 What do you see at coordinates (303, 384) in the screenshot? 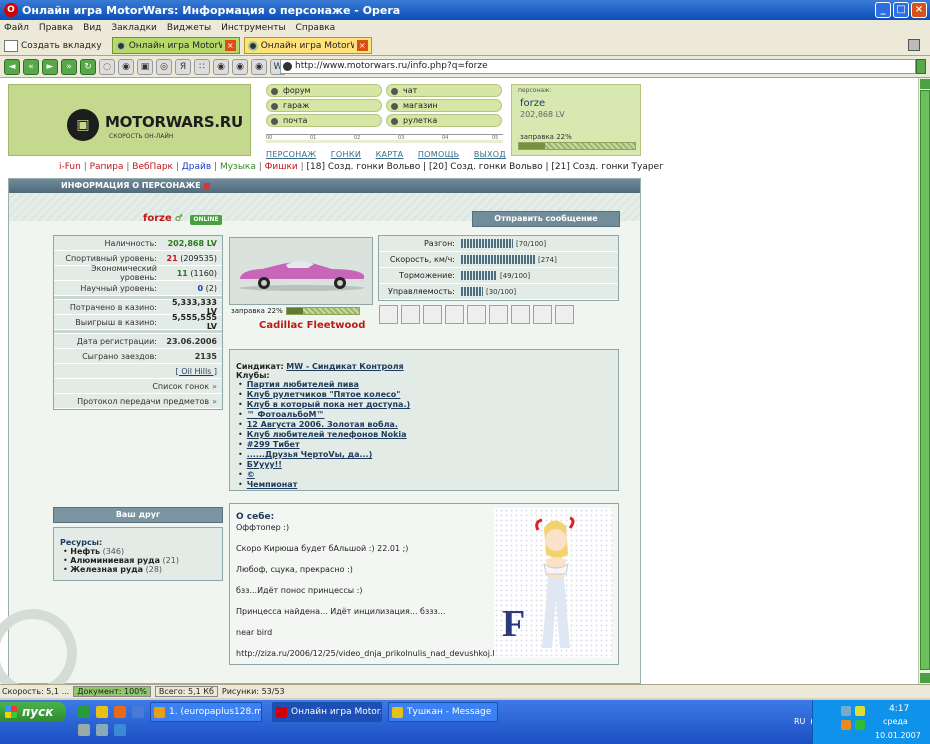
I see `club-link: Партия любителей пива` at bounding box center [303, 384].